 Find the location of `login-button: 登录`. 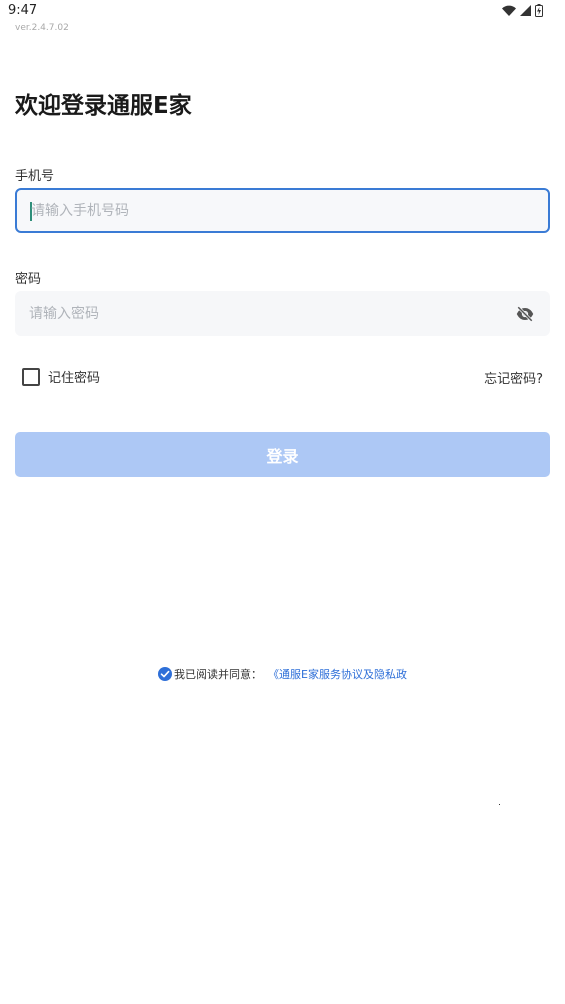

login-button: 登录 is located at coordinates (282, 454).